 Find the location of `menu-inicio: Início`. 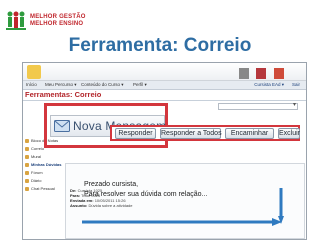

menu-inicio: Início is located at coordinates (31, 84).